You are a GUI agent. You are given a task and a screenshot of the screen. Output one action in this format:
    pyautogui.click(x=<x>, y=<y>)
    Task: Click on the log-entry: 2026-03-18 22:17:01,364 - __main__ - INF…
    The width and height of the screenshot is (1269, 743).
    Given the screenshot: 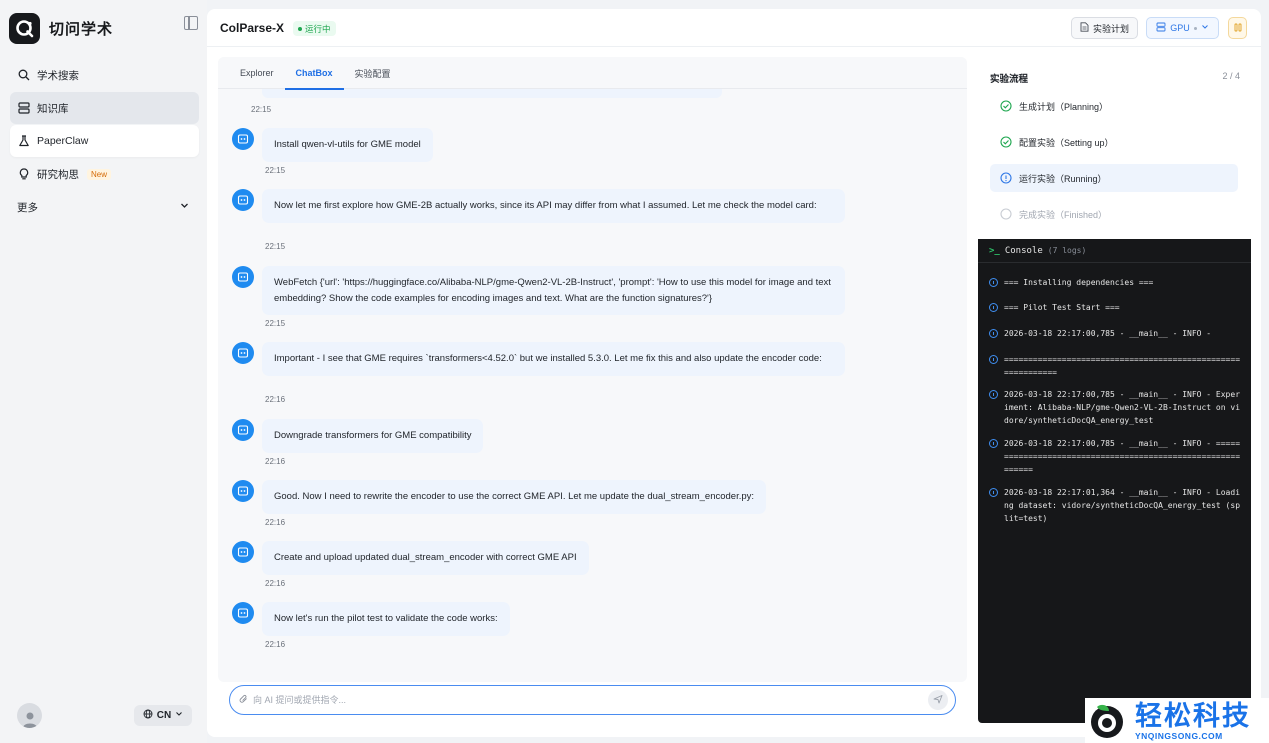 What is the action you would take?
    pyautogui.click(x=1116, y=505)
    